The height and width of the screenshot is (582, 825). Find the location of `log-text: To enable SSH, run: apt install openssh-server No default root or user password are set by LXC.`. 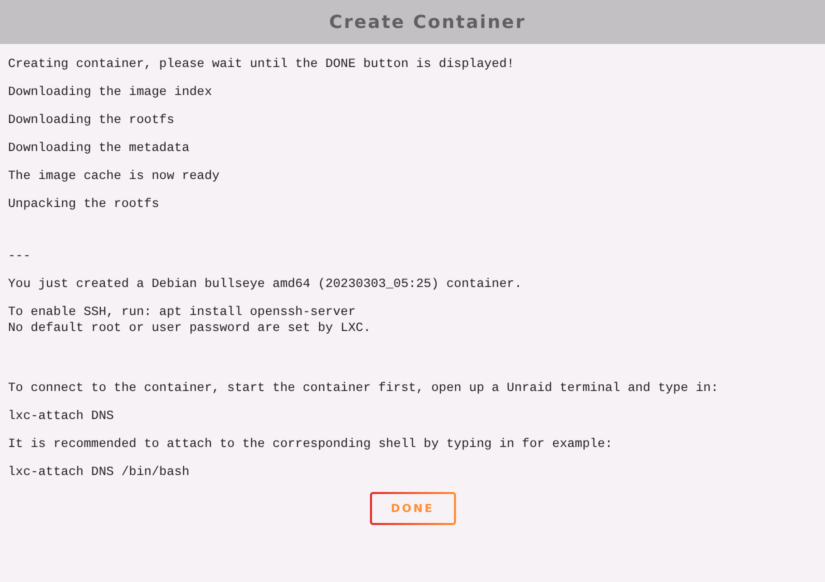

log-text: To enable SSH, run: apt install openssh-server No default root or user password are set by LXC. is located at coordinates (190, 320).